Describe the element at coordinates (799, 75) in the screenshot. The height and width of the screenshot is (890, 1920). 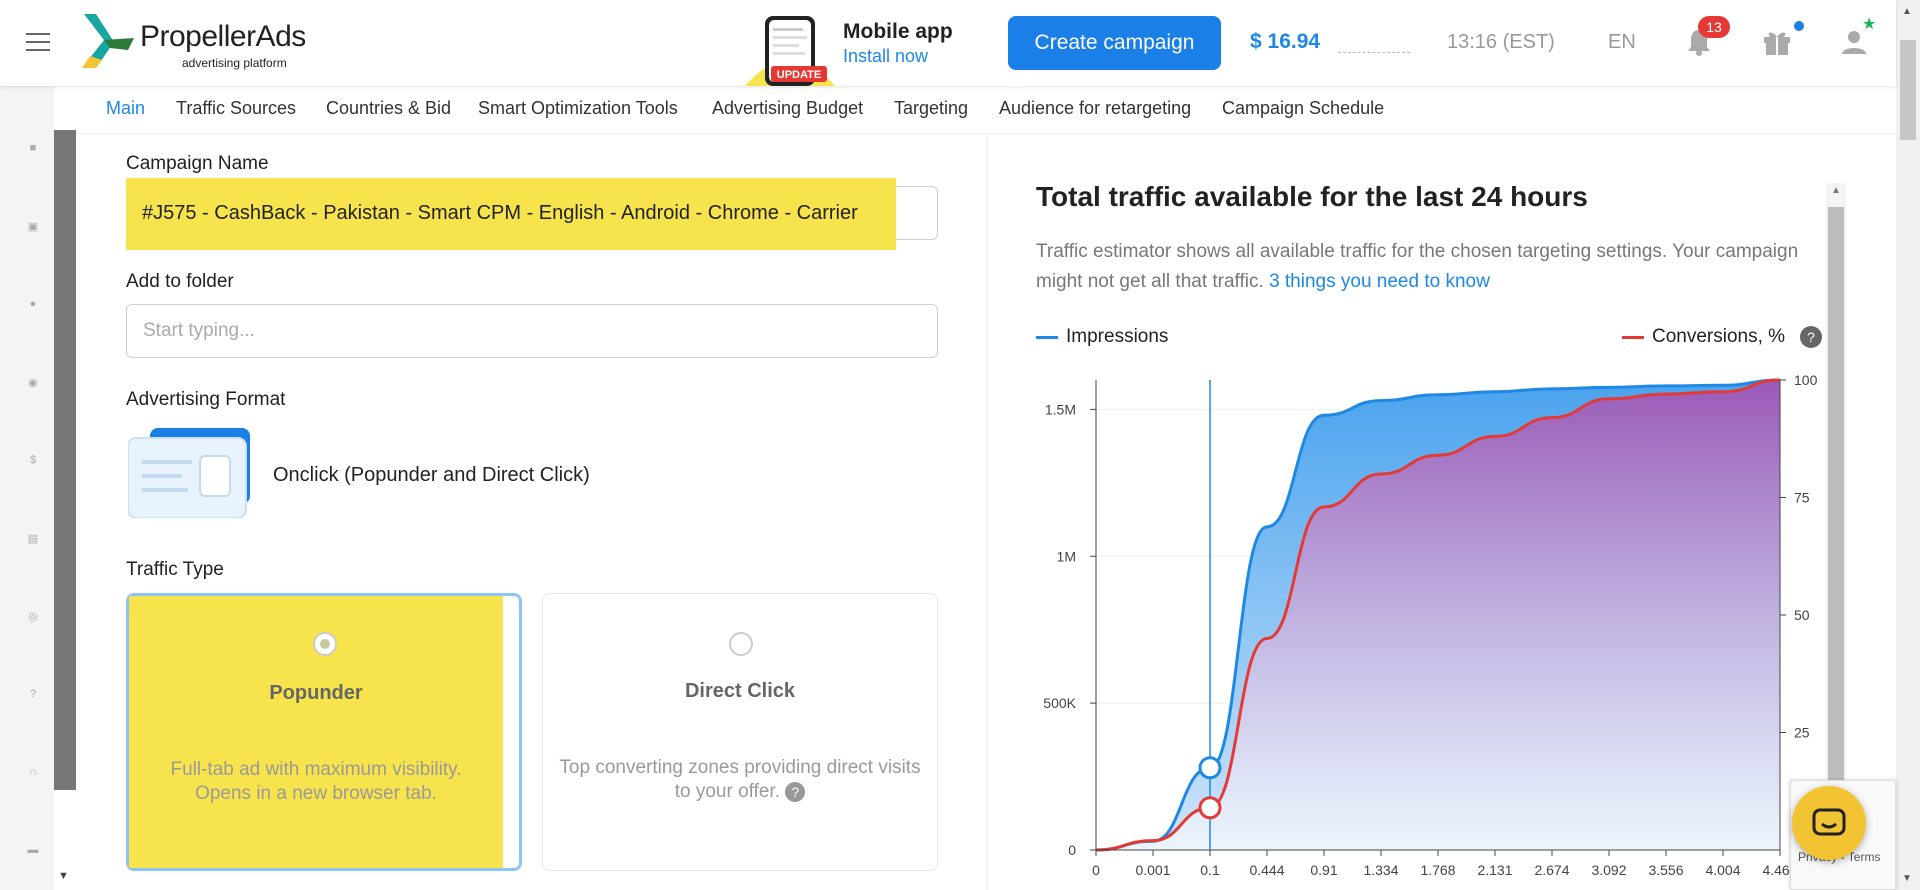
I see `update-badge: UPDATE` at that location.